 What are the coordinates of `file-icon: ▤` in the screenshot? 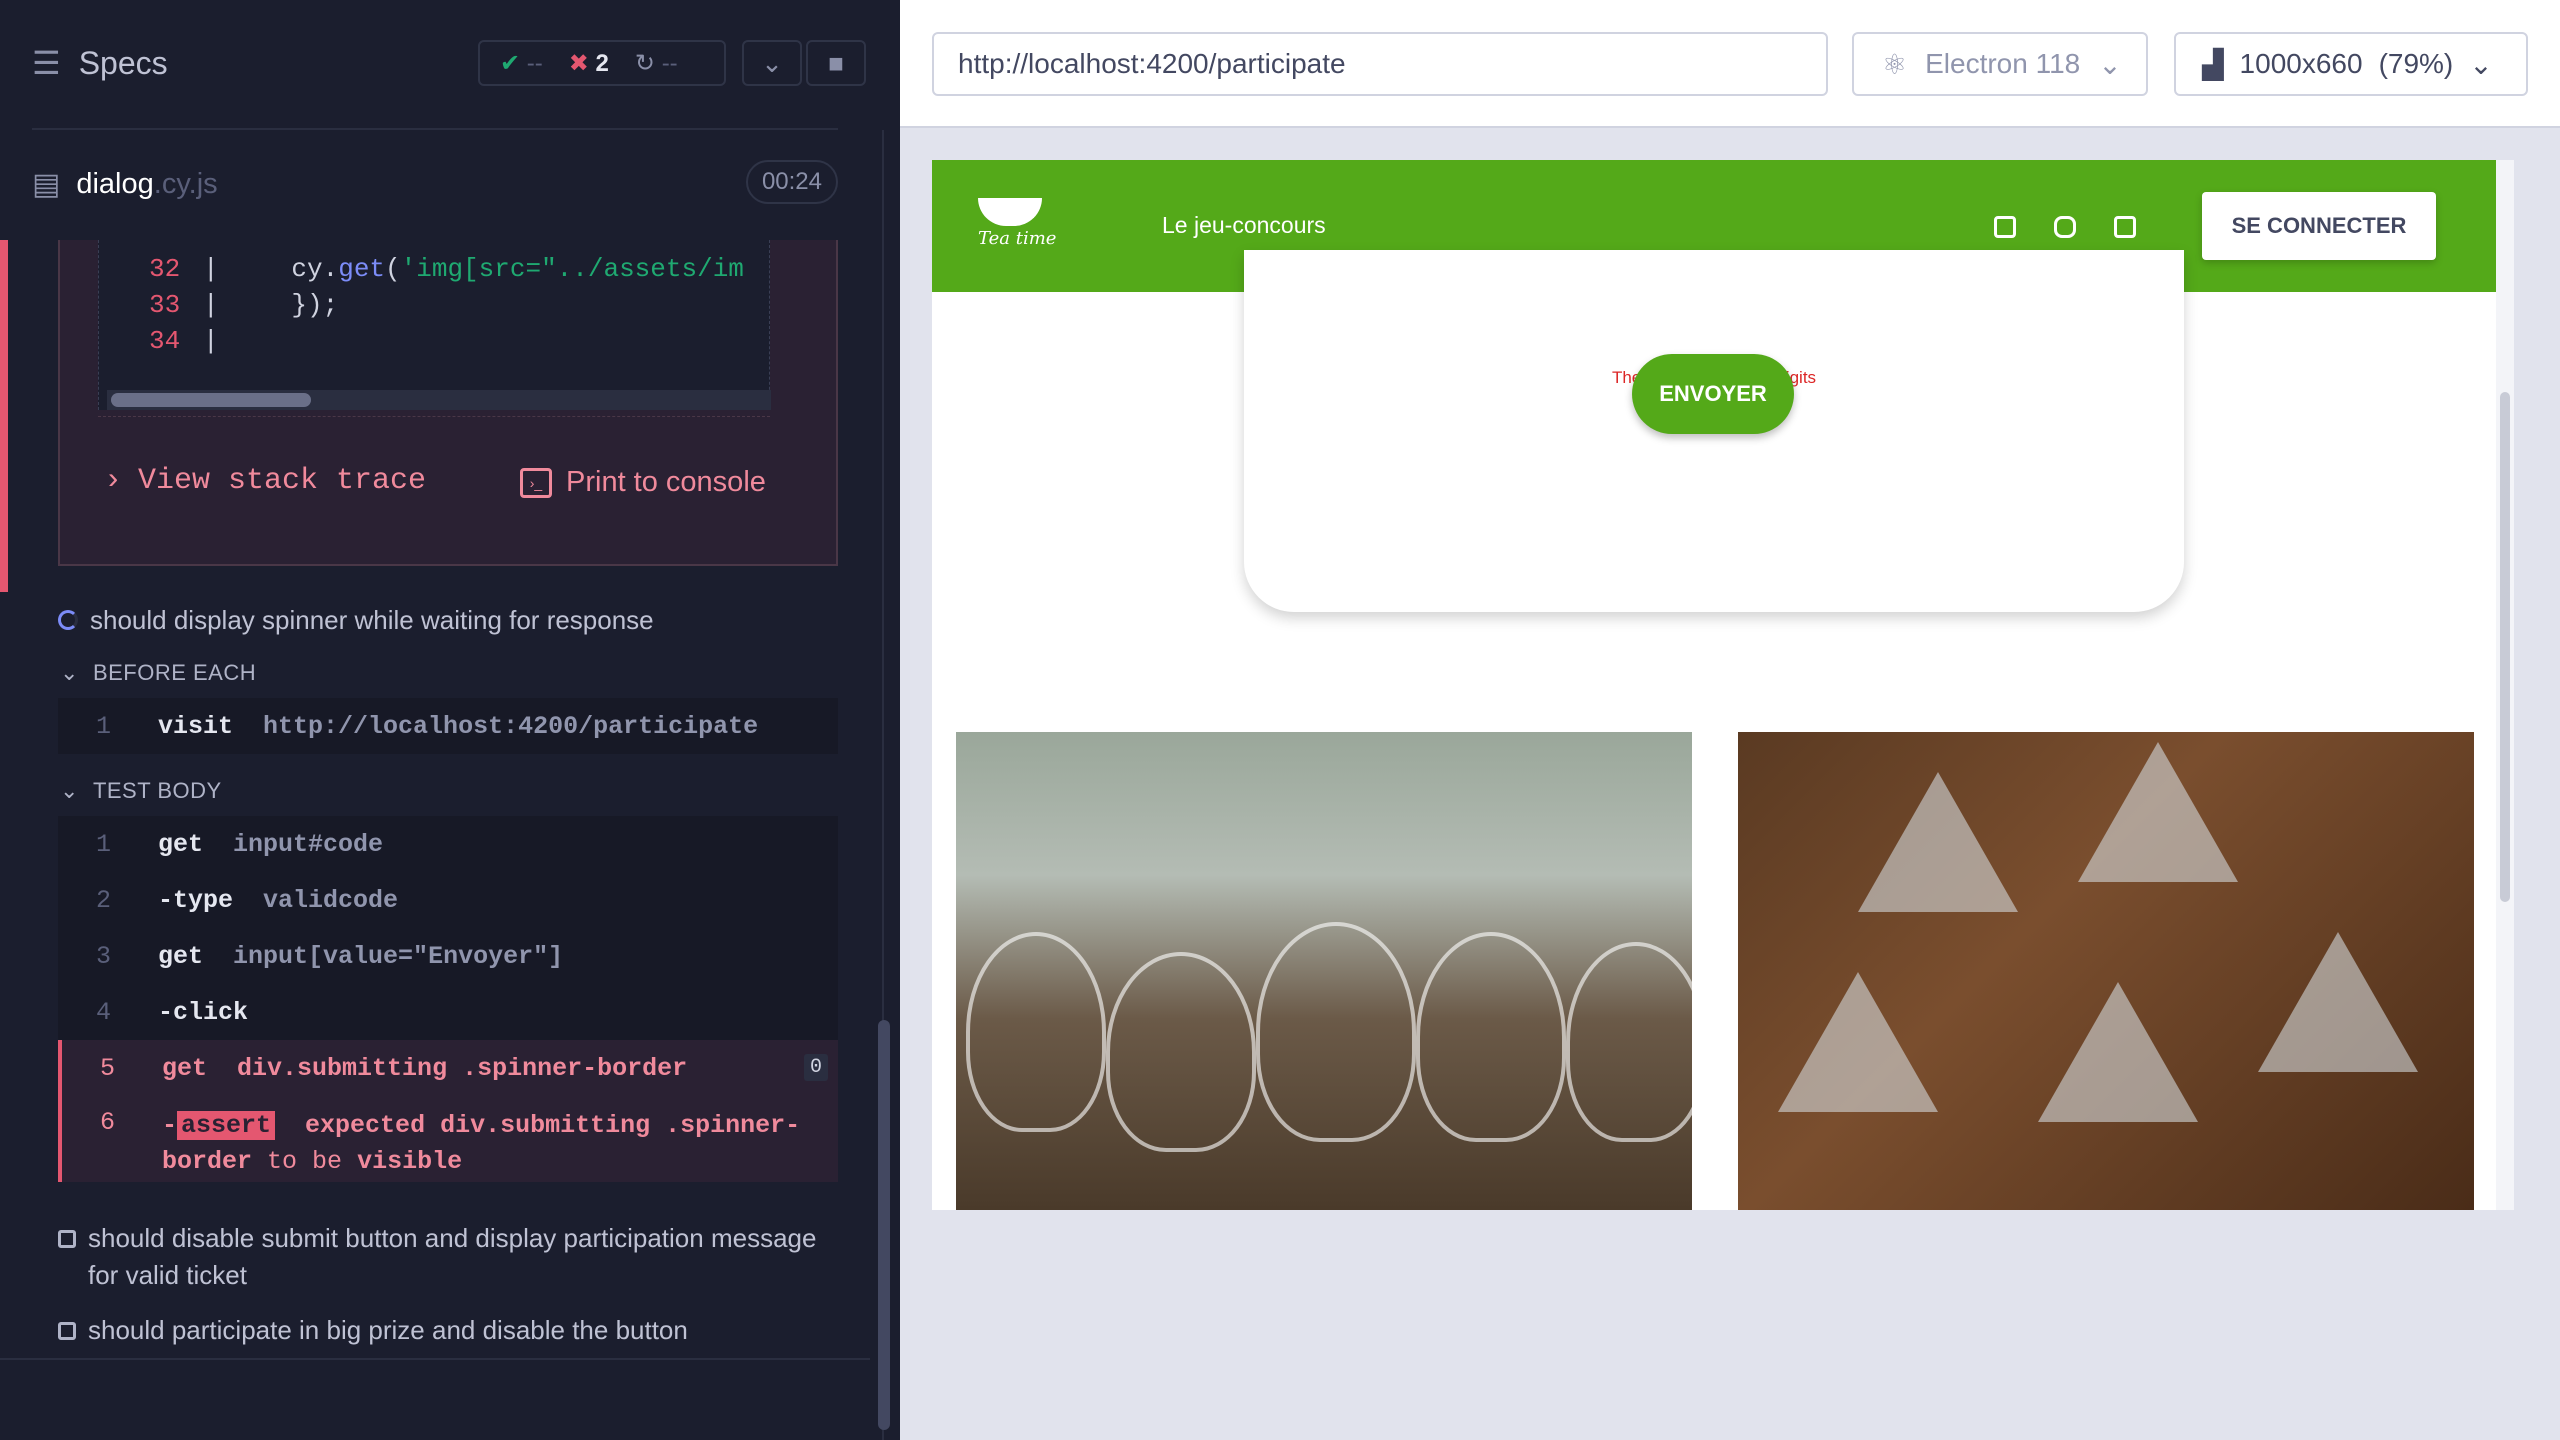 It's located at (46, 184).